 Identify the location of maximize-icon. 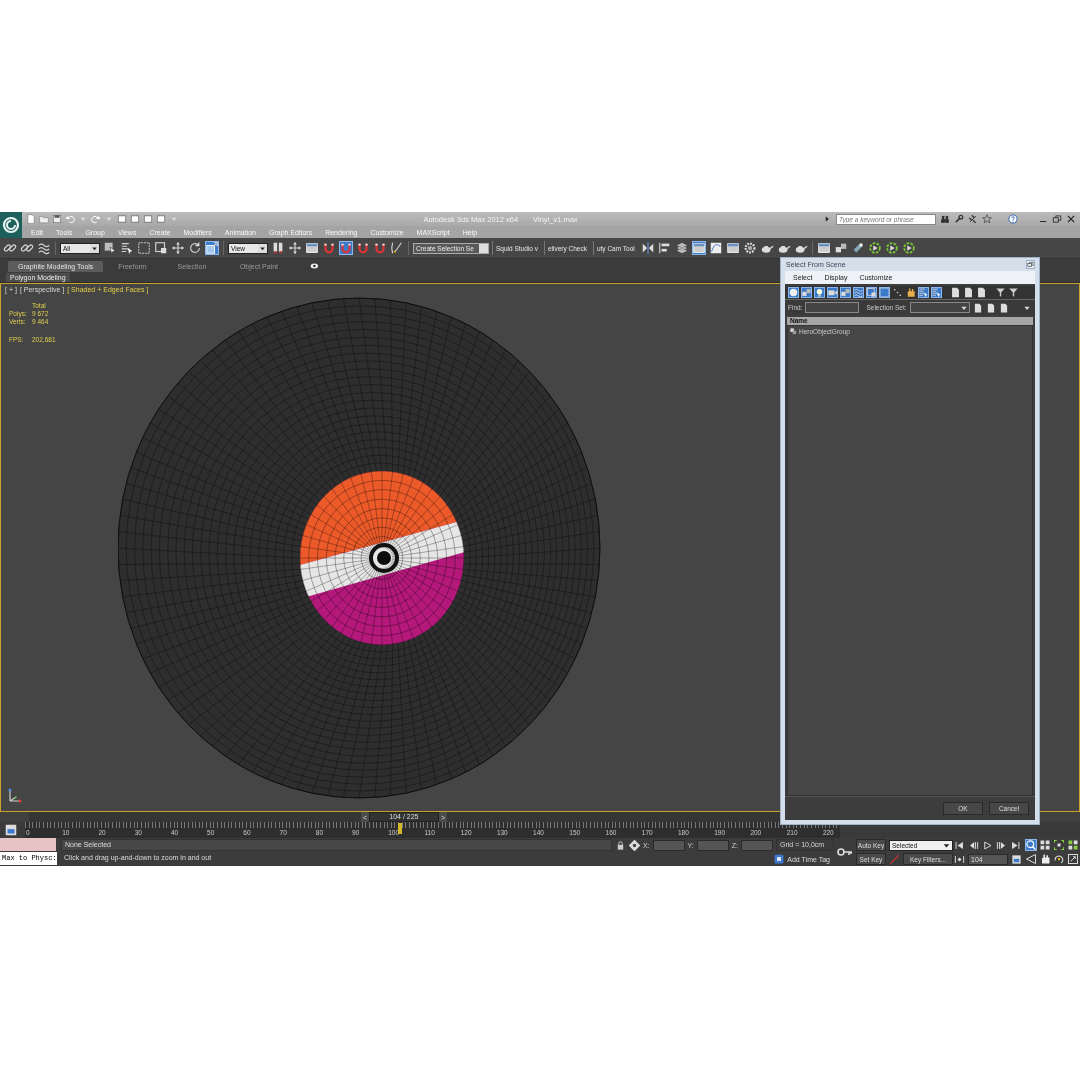
(1073, 859).